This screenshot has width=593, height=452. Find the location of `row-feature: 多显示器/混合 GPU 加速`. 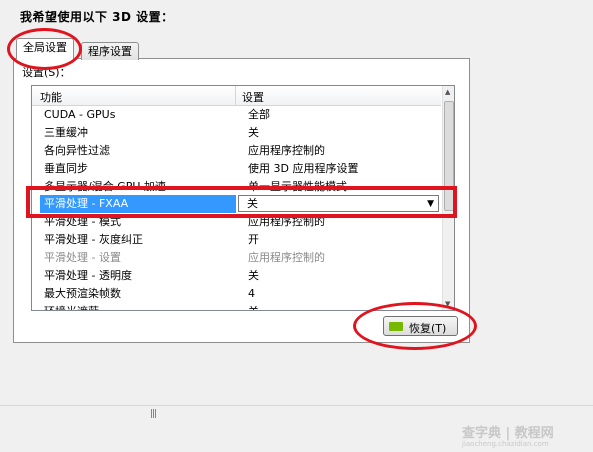

row-feature: 多显示器/混合 GPU 加速 is located at coordinates (105, 186).